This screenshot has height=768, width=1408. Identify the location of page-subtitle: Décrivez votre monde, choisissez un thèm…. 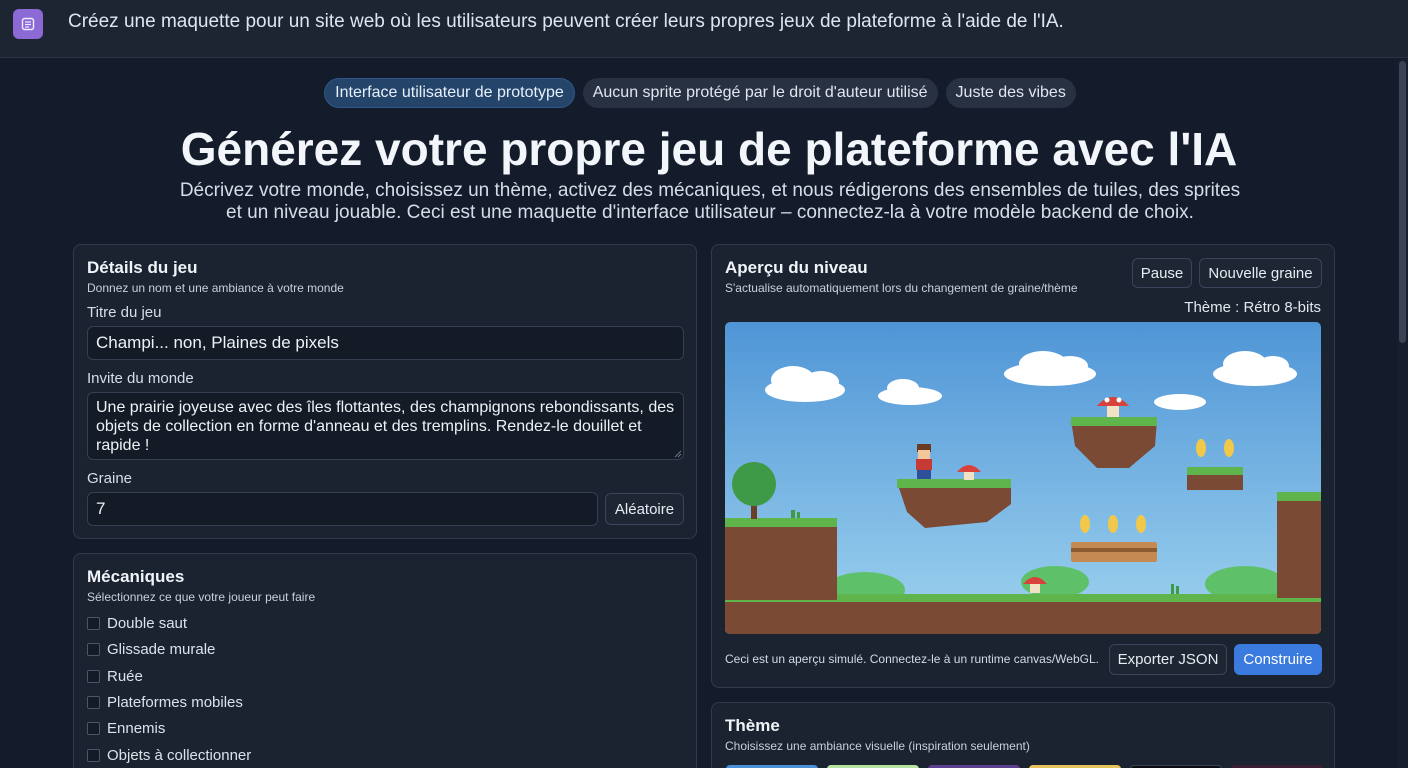
(710, 201).